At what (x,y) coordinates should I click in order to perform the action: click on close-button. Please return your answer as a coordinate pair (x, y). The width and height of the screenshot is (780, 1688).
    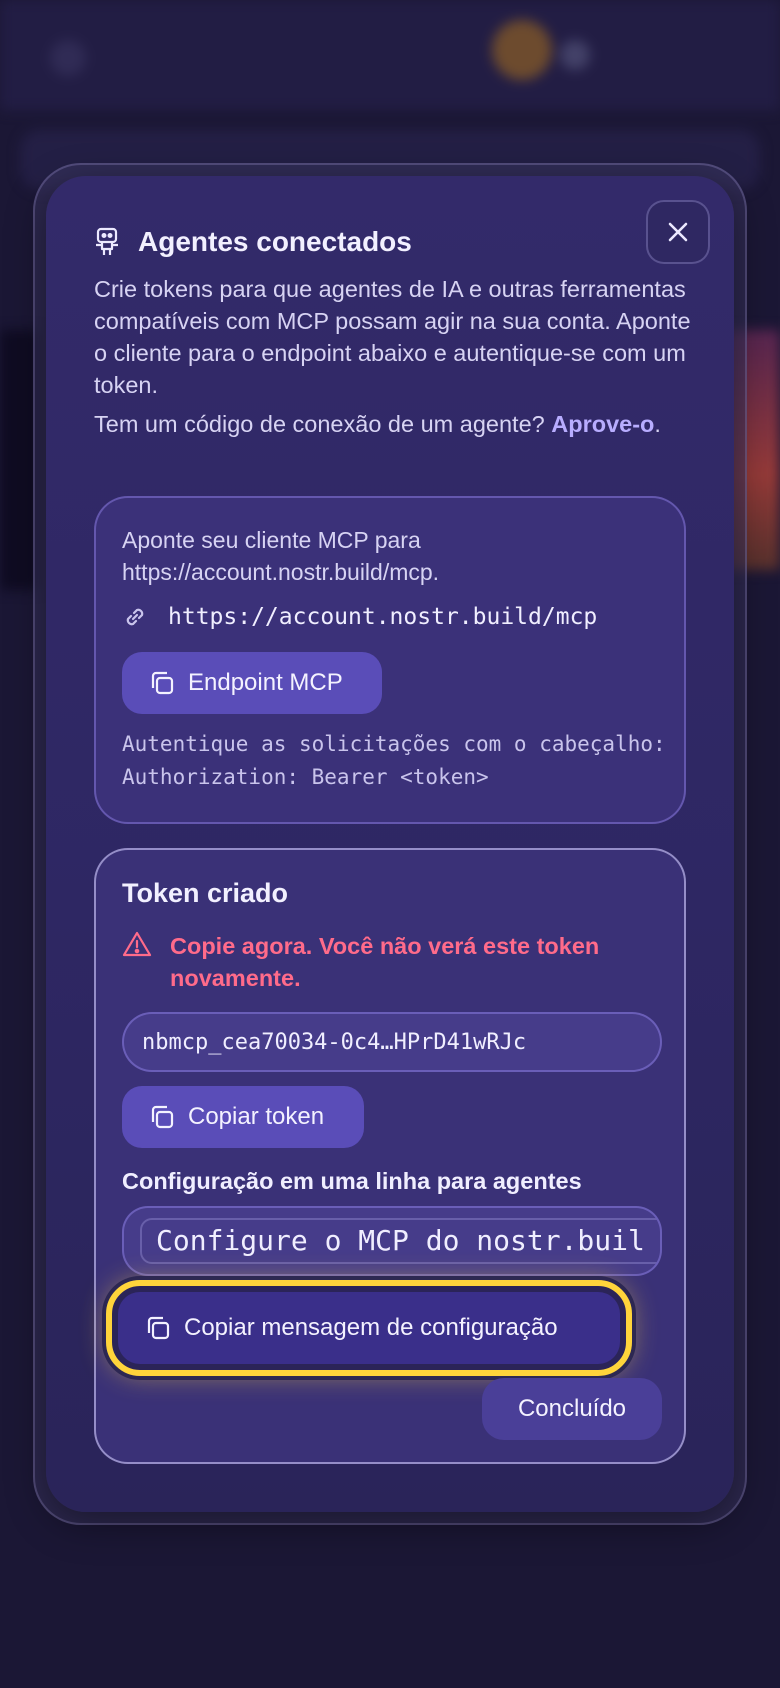
    Looking at the image, I should click on (678, 232).